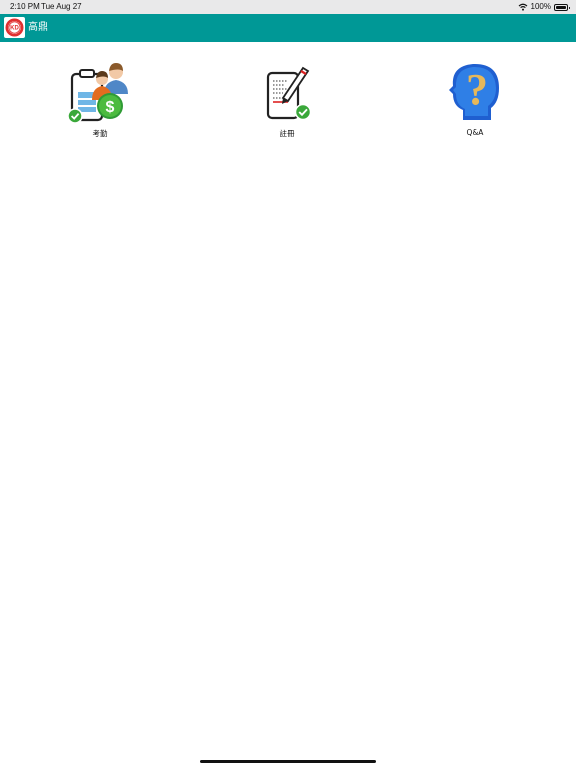 This screenshot has height=768, width=576. Describe the element at coordinates (288, 761) in the screenshot. I see `home-indicator` at that location.